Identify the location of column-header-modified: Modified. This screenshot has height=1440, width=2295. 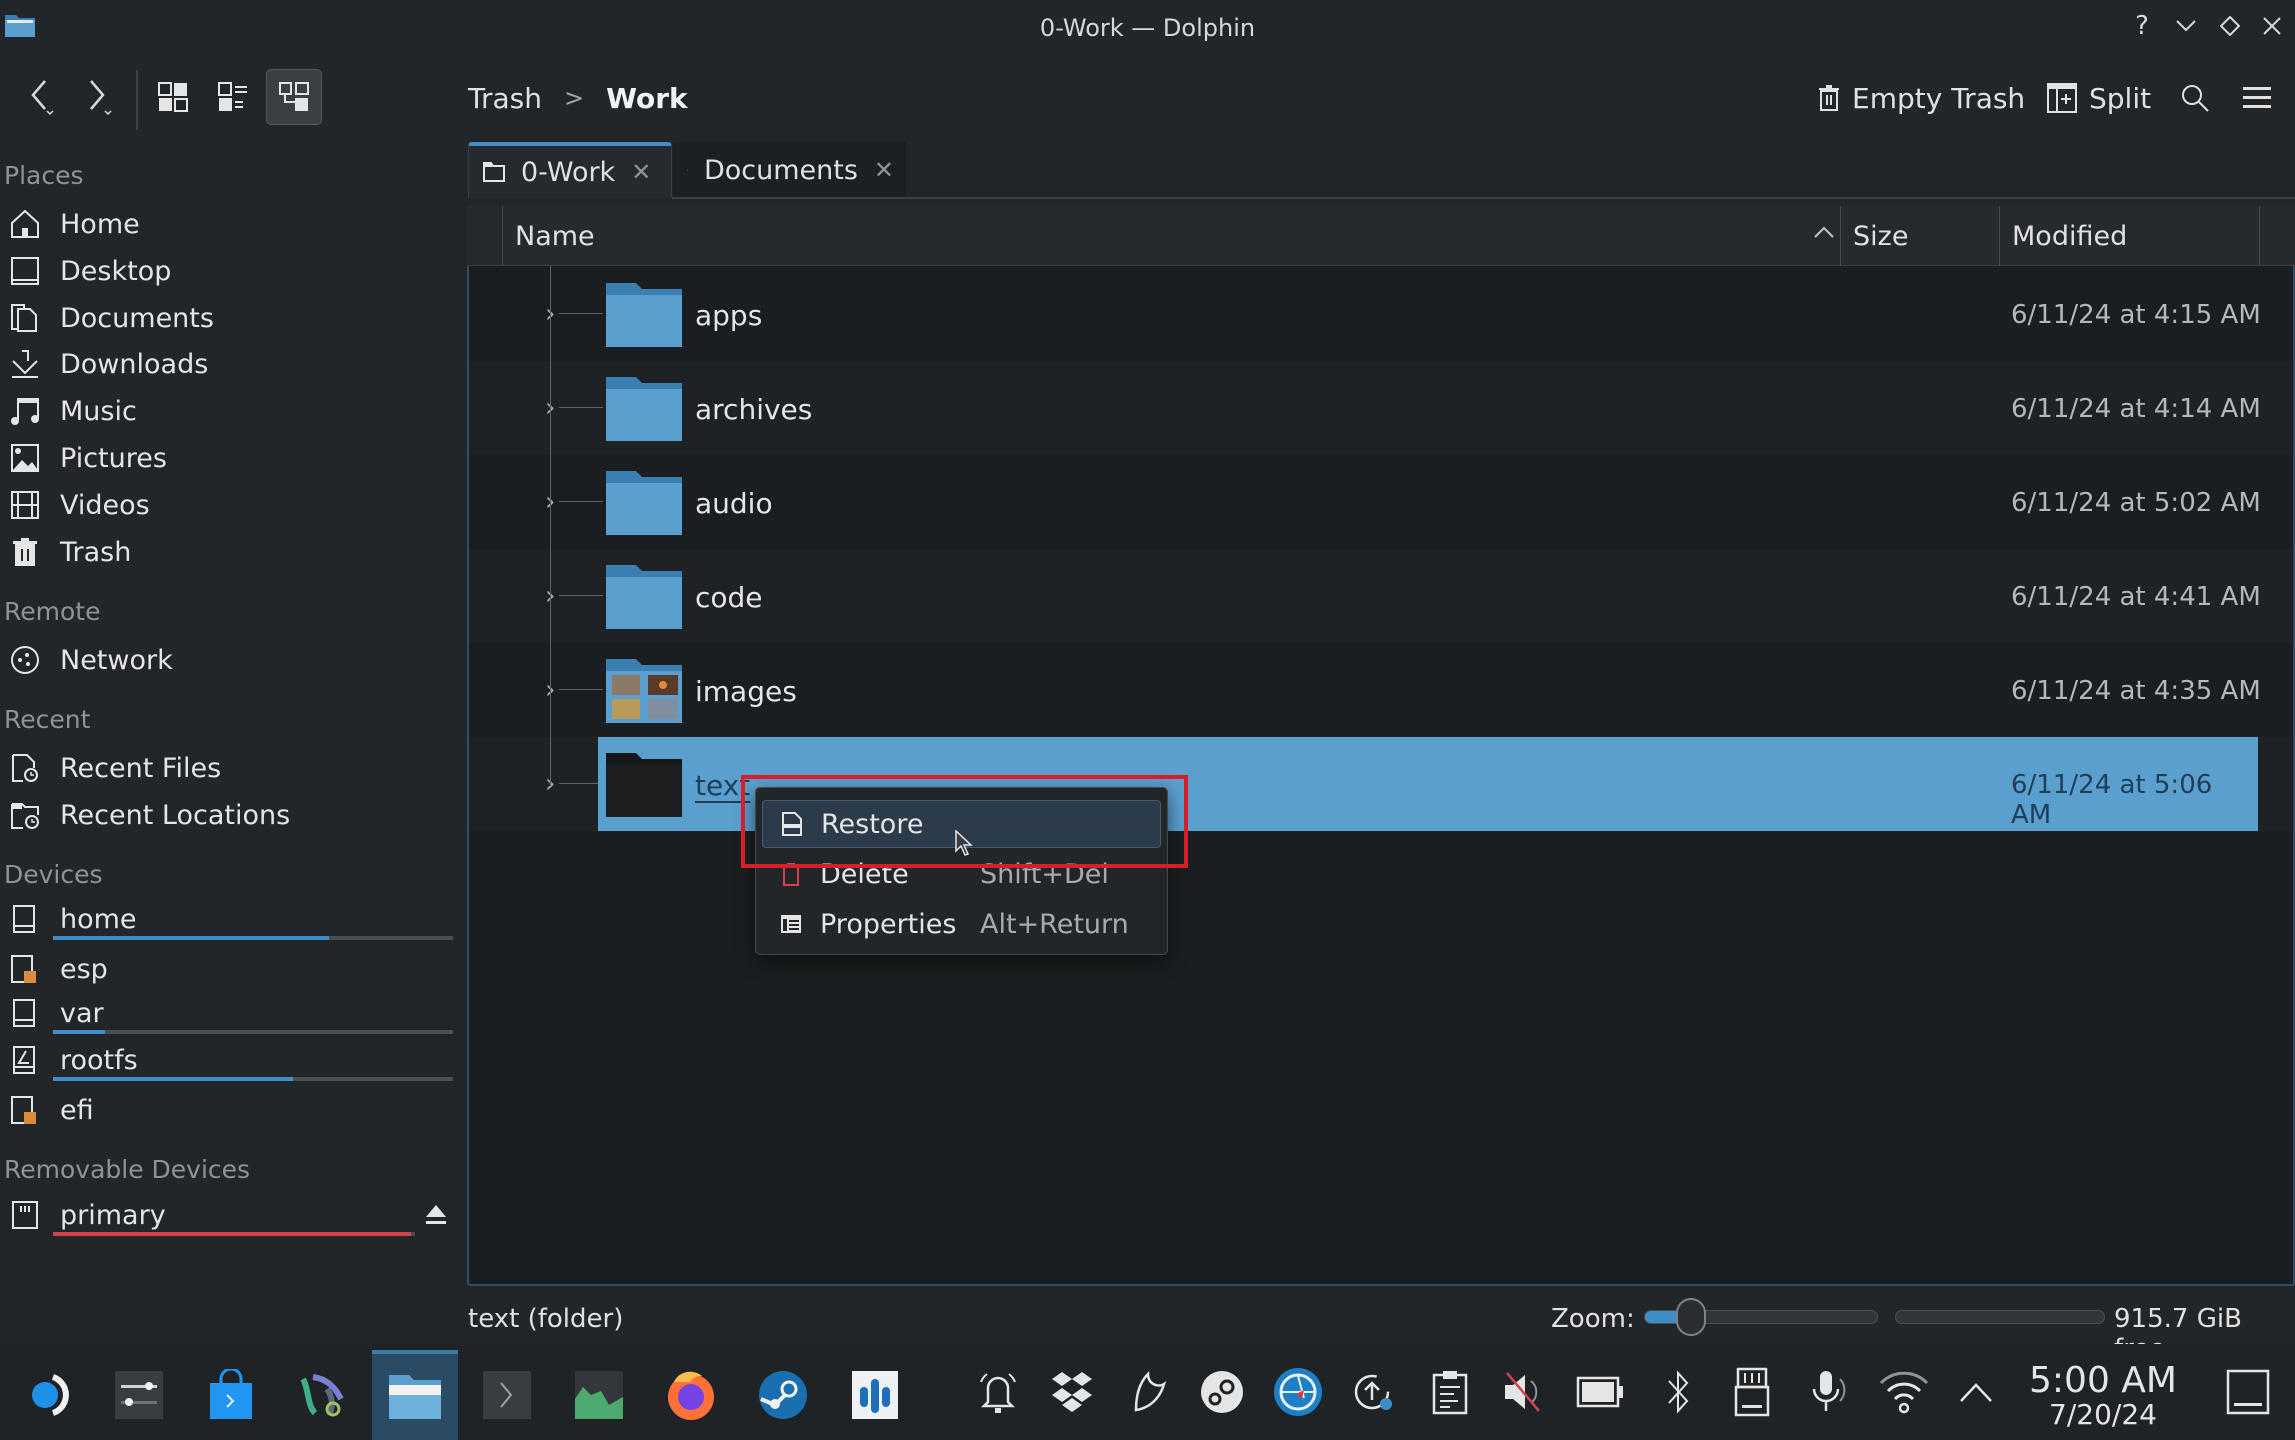
(2129, 236).